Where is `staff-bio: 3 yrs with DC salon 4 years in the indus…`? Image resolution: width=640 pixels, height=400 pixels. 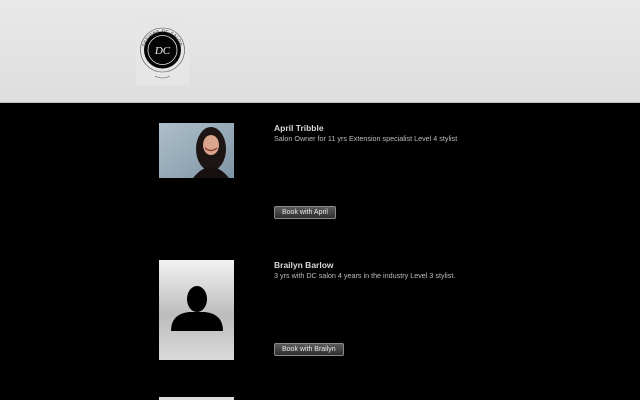
staff-bio: 3 yrs with DC salon 4 years in the indus… is located at coordinates (365, 275).